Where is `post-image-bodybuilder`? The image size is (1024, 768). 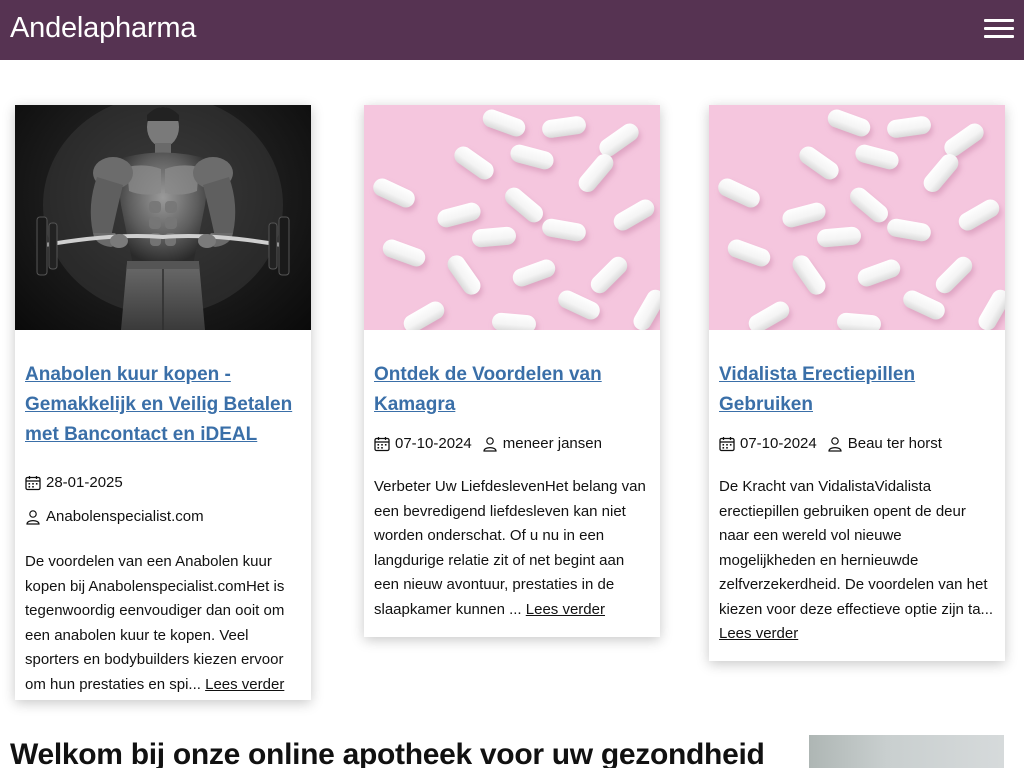
post-image-bodybuilder is located at coordinates (163, 217).